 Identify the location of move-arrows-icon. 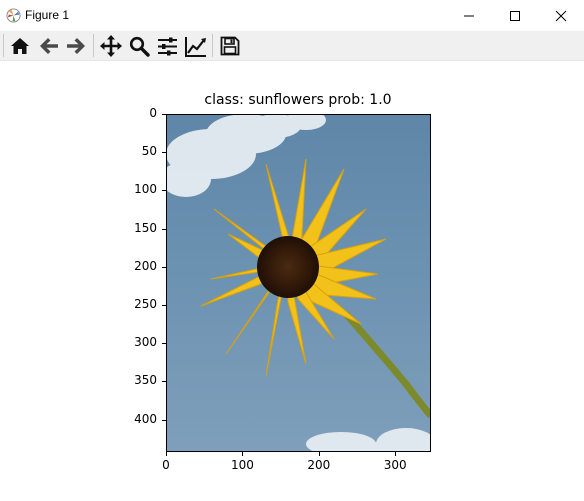
(111, 46).